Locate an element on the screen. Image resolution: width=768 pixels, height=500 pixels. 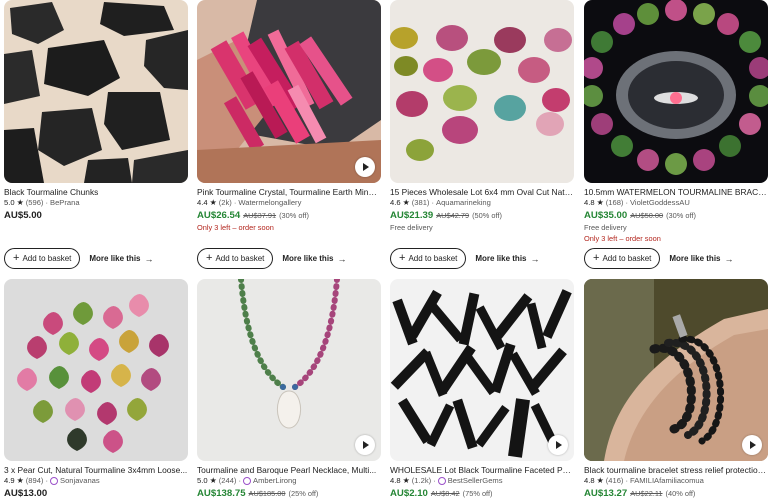
arrow-right-icon: → is located at coordinates (342, 258).